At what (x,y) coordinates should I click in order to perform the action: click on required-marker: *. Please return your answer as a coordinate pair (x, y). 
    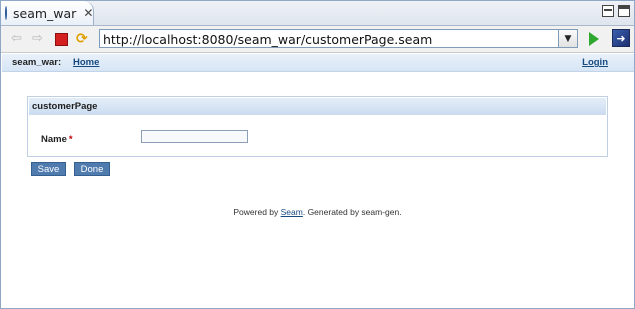
    Looking at the image, I should click on (70, 139).